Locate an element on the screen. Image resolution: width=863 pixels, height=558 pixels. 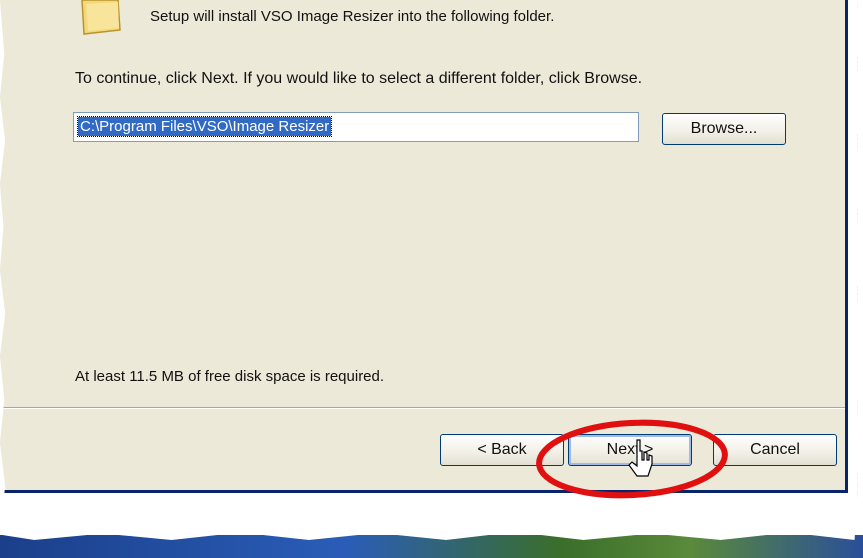
install-path-input: C:\Program Files\VSO\Image Resizer is located at coordinates (356, 127).